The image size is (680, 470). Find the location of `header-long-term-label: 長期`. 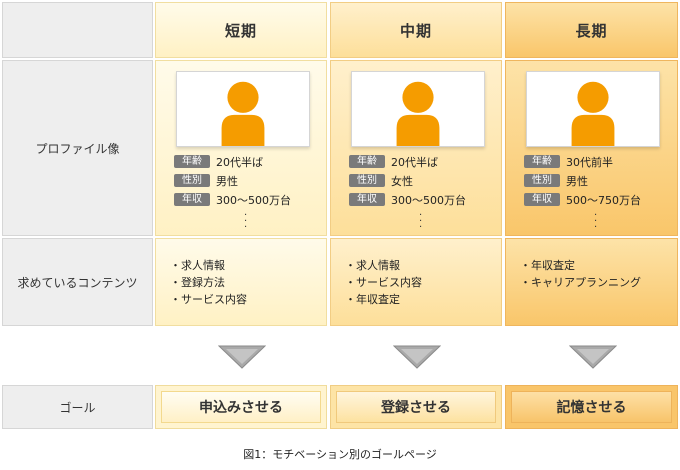

header-long-term-label: 長期 is located at coordinates (591, 30).